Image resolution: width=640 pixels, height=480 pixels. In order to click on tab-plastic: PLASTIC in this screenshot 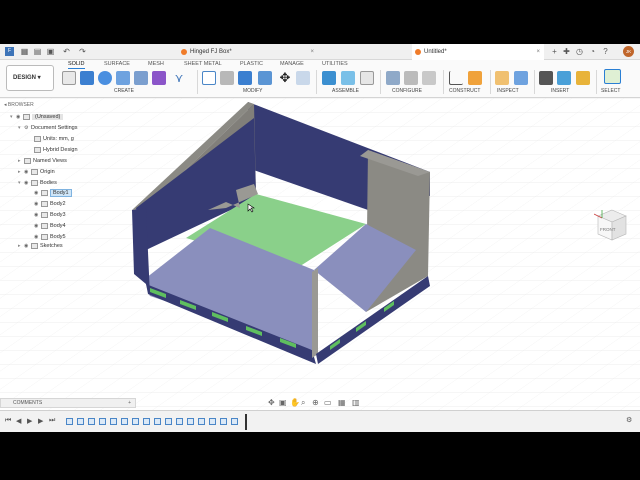, I will do `click(251, 64)`.